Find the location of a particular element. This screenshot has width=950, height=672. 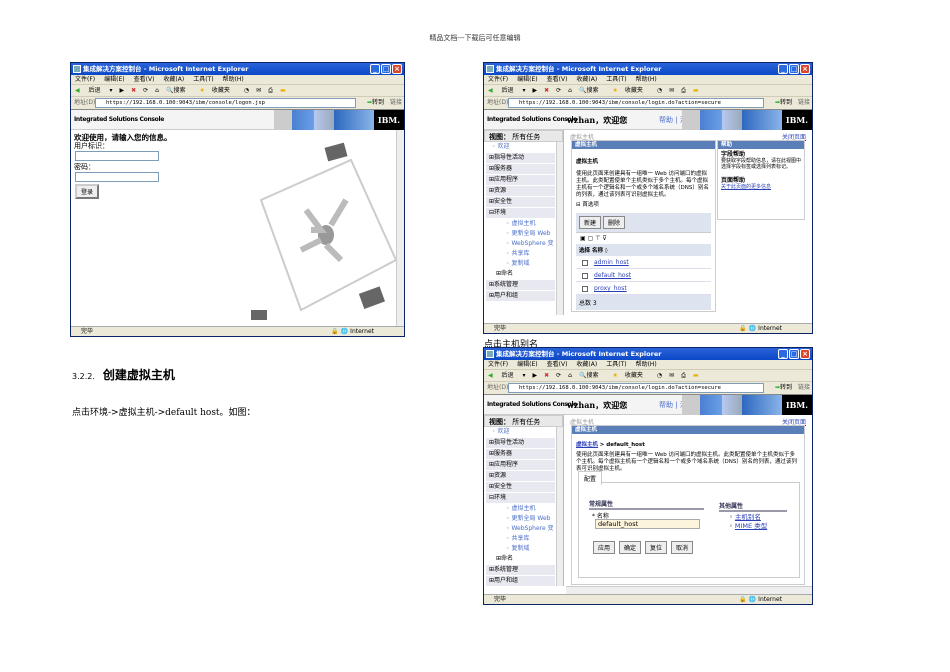

print-icon: ⎙ is located at coordinates (270, 90).